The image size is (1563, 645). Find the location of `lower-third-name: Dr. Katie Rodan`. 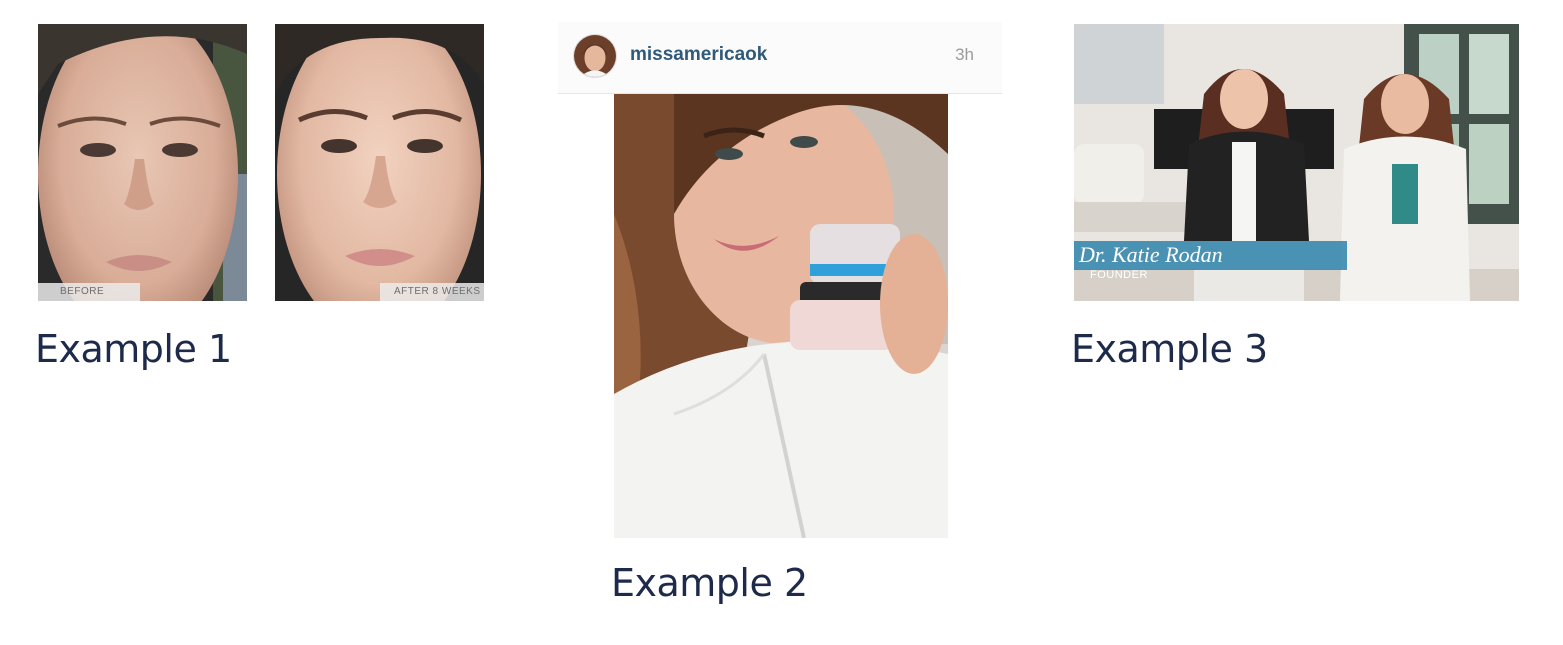

lower-third-name: Dr. Katie Rodan is located at coordinates (1151, 254).